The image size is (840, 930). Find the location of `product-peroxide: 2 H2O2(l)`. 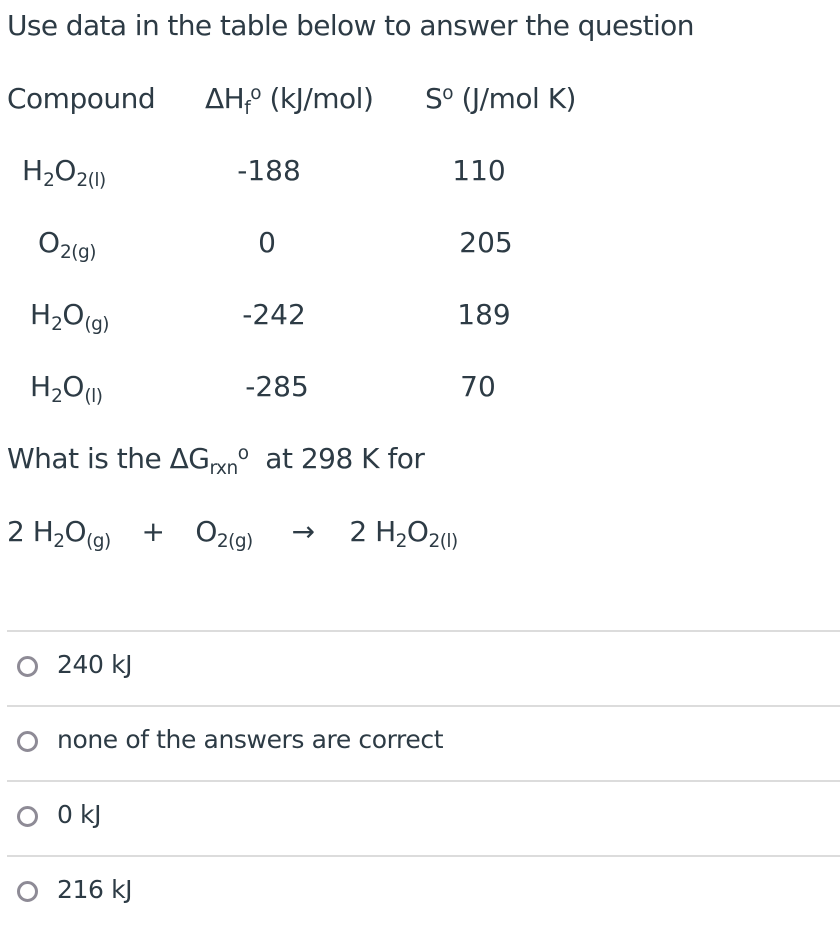

product-peroxide: 2 H2O2(l) is located at coordinates (403, 533).